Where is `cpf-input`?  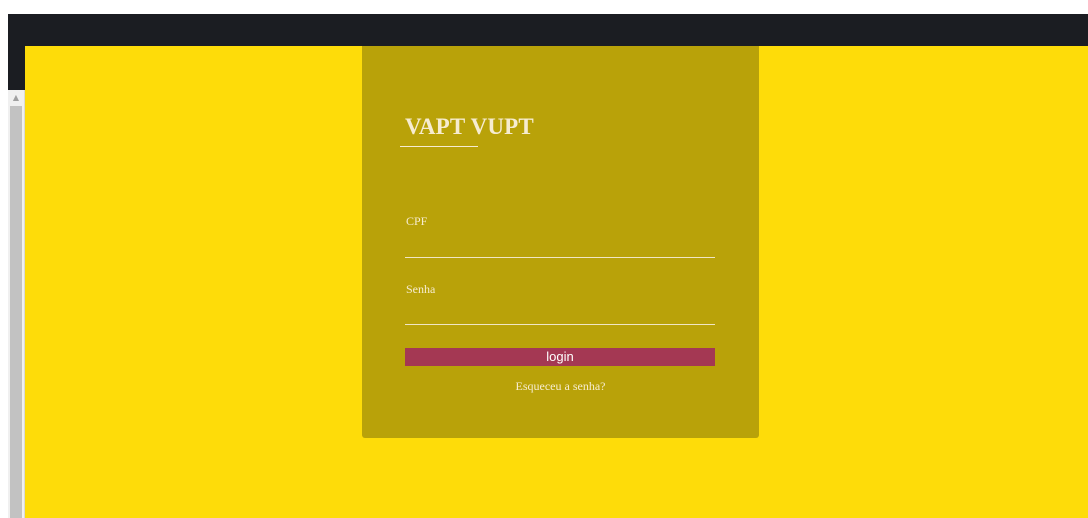 cpf-input is located at coordinates (560, 247).